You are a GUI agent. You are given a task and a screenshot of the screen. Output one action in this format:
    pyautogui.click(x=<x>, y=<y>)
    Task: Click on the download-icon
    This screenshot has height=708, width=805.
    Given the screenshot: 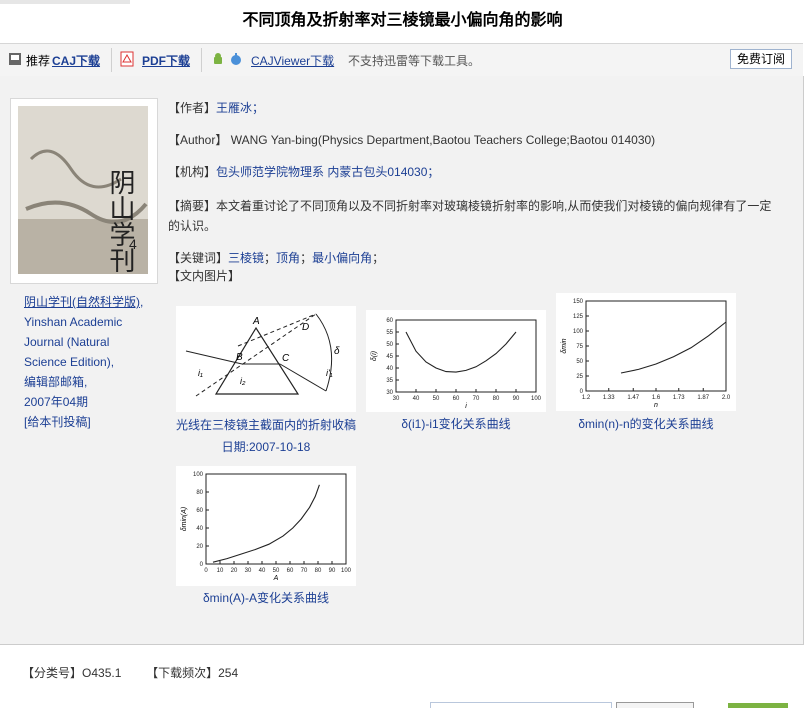 What is the action you would take?
    pyautogui.click(x=15, y=60)
    